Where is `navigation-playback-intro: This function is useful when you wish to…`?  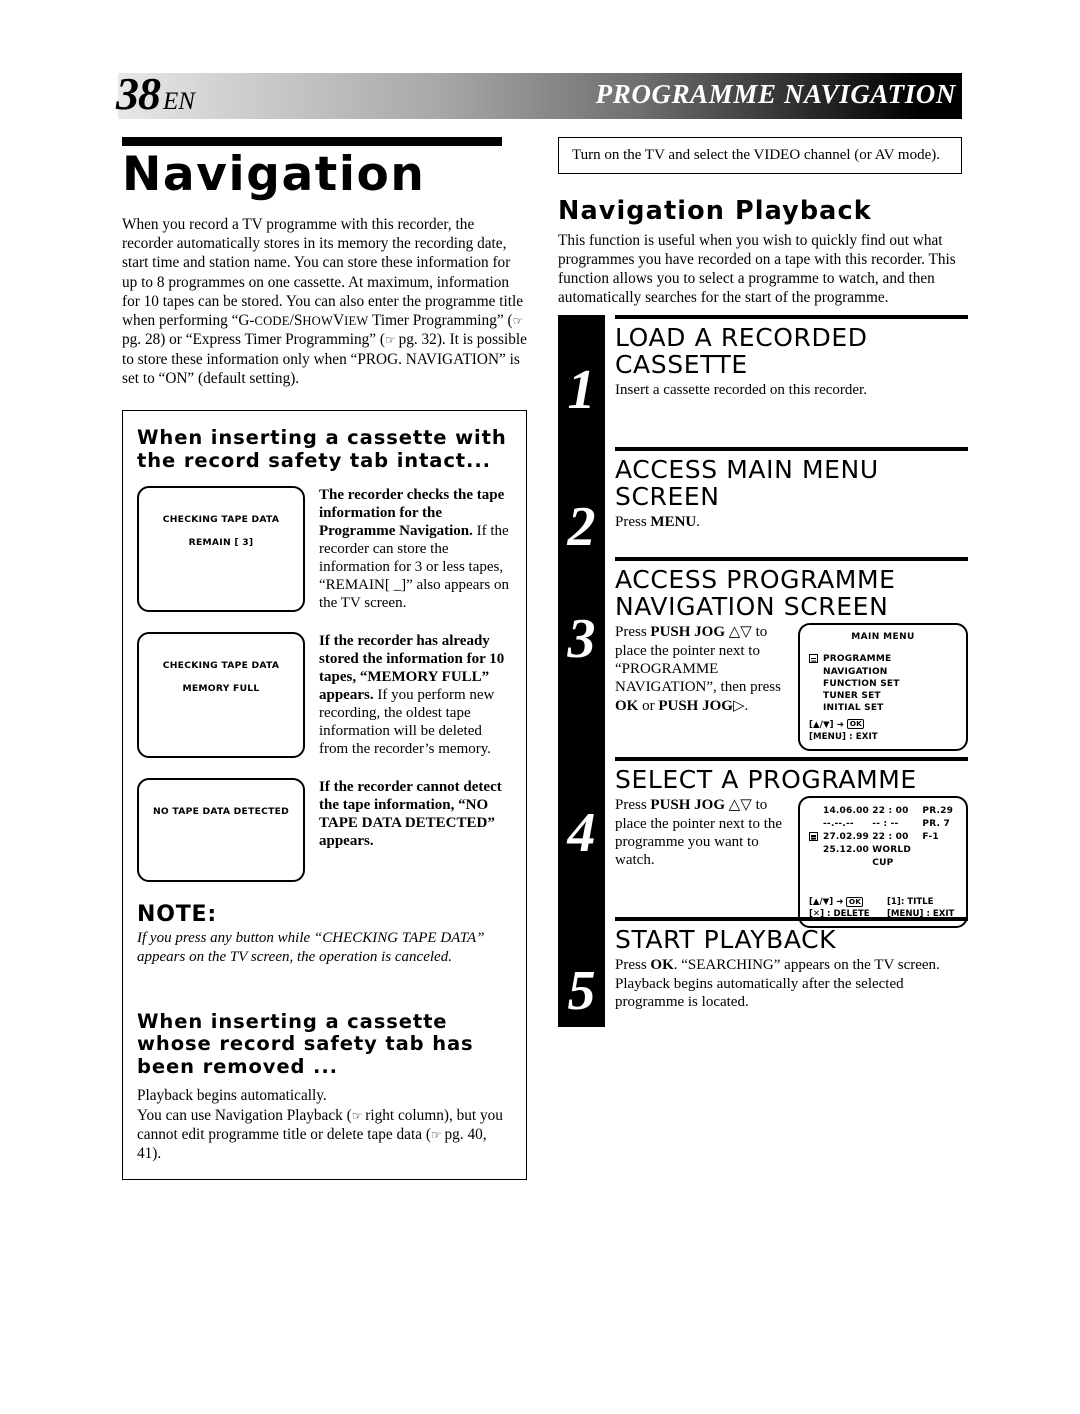
navigation-playback-intro: This function is useful when you wish to… is located at coordinates (757, 269).